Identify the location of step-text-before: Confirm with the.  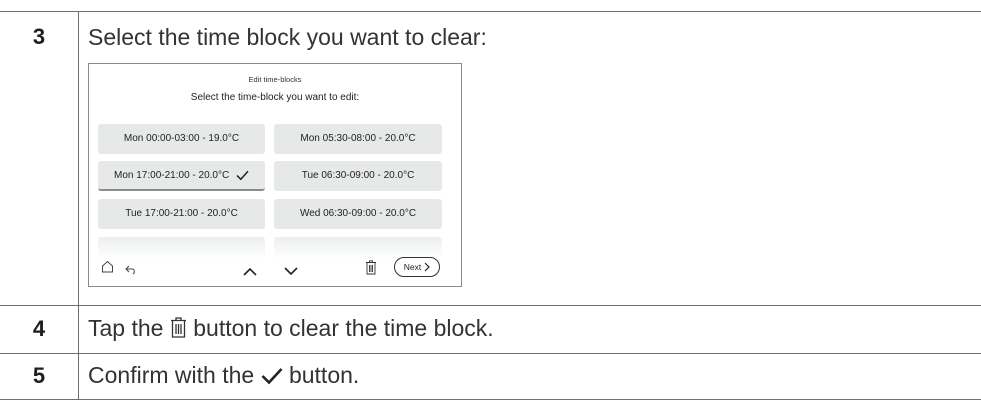
(171, 375).